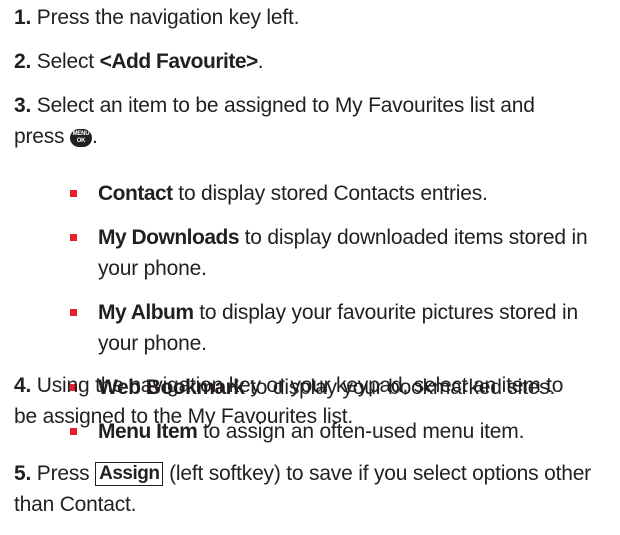 The width and height of the screenshot is (620, 535). I want to click on step-2: 2. Select <Add Favourite>., so click(312, 61).